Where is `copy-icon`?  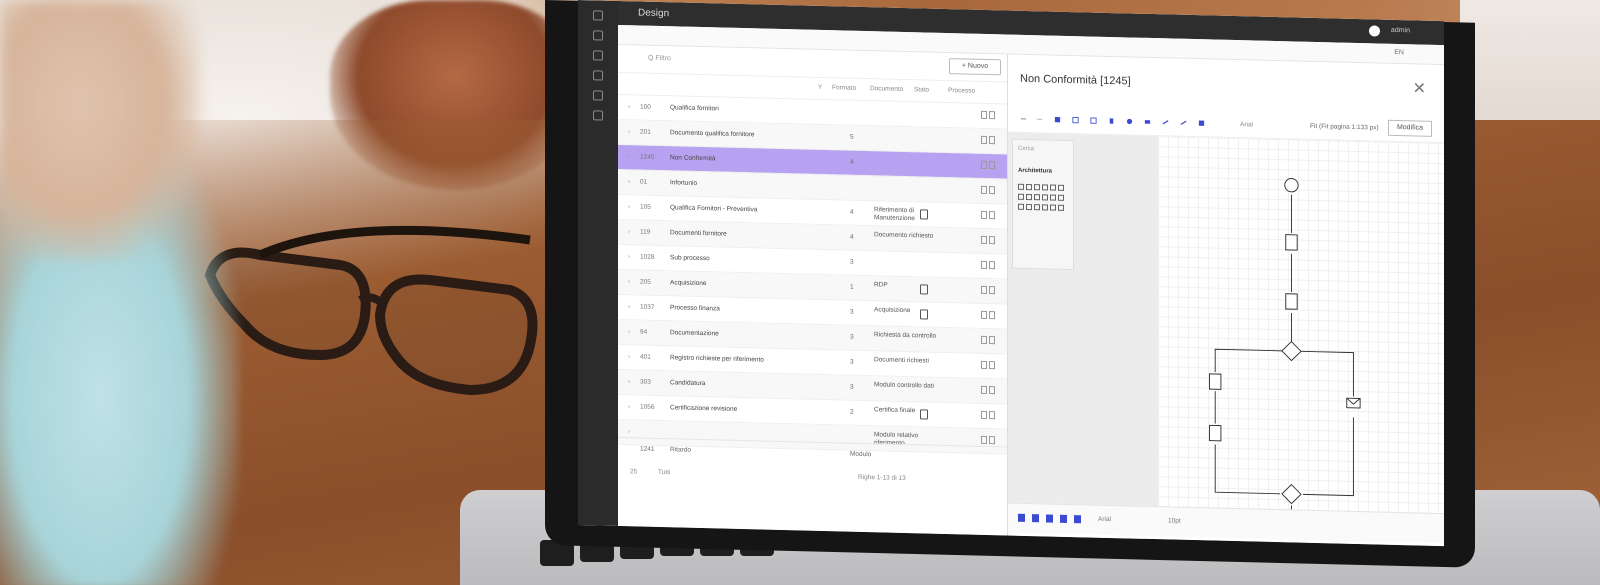 copy-icon is located at coordinates (1075, 120).